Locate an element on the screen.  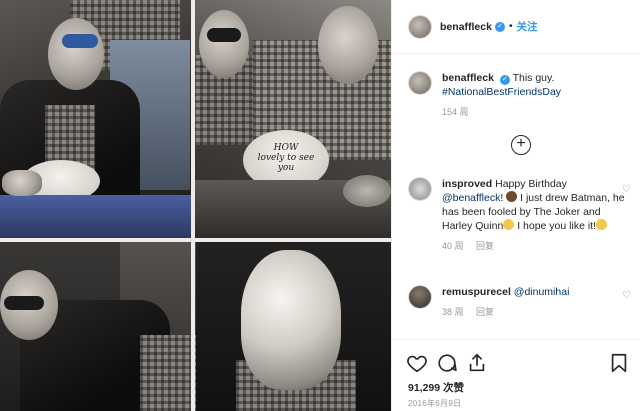
post-header: benaffleck ✓ • 关注 is located at coordinates (516, 27).